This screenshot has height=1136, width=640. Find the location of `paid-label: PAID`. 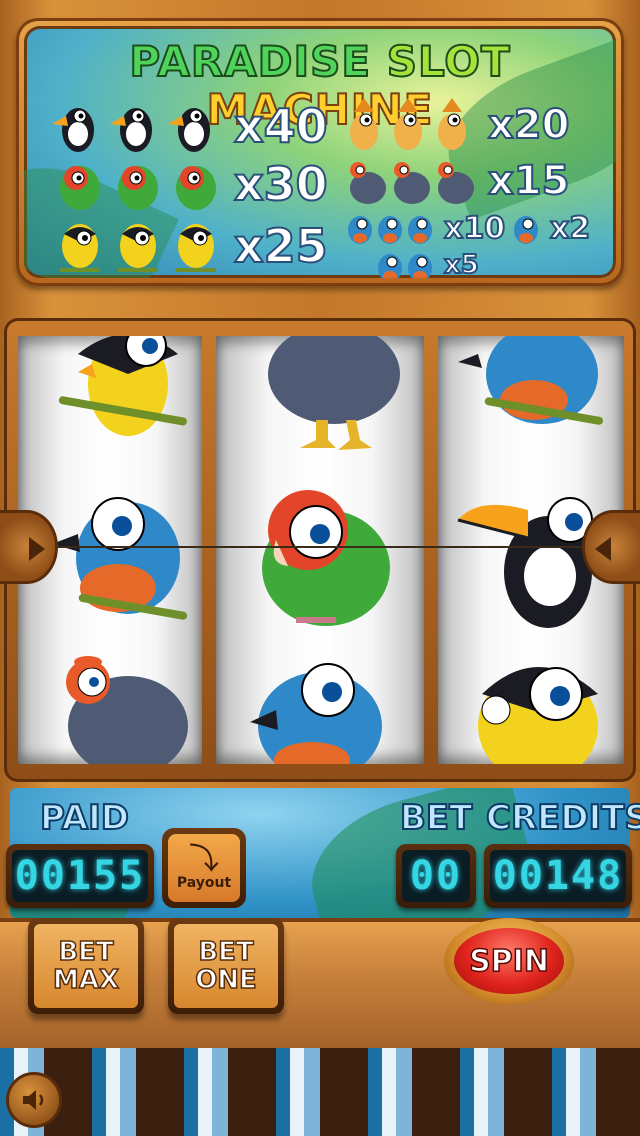

paid-label: PAID is located at coordinates (84, 818).